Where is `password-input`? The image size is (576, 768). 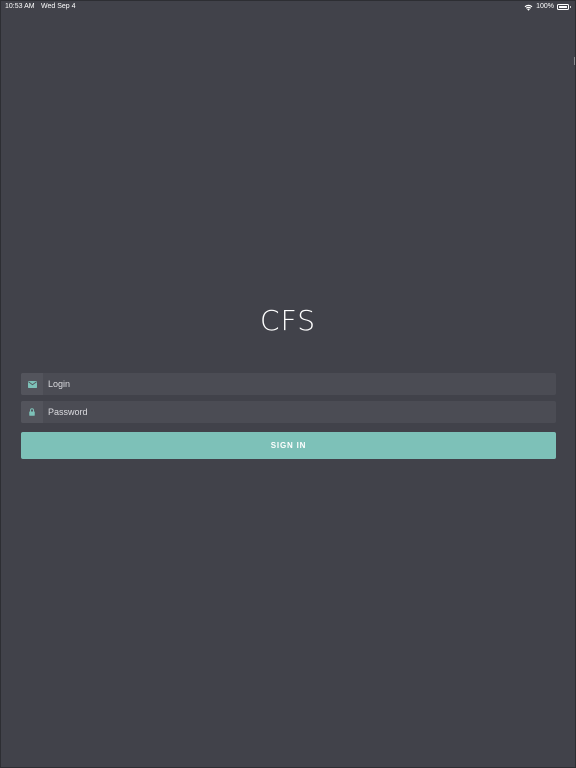
password-input is located at coordinates (299, 412).